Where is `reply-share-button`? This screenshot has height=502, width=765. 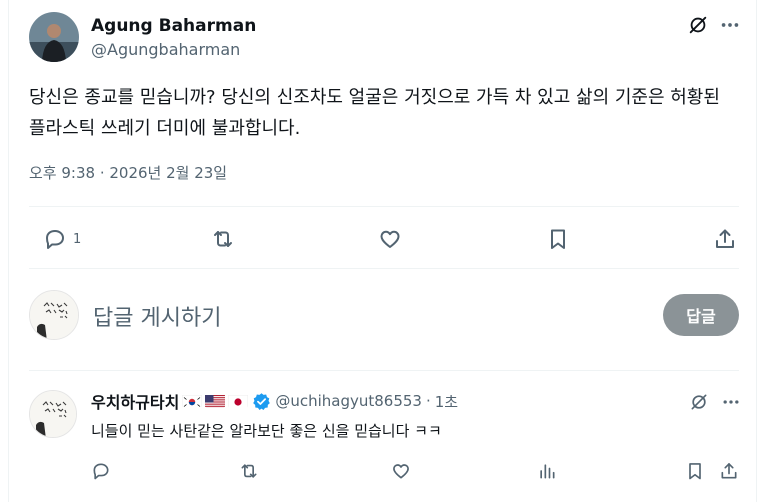 reply-share-button is located at coordinates (729, 471).